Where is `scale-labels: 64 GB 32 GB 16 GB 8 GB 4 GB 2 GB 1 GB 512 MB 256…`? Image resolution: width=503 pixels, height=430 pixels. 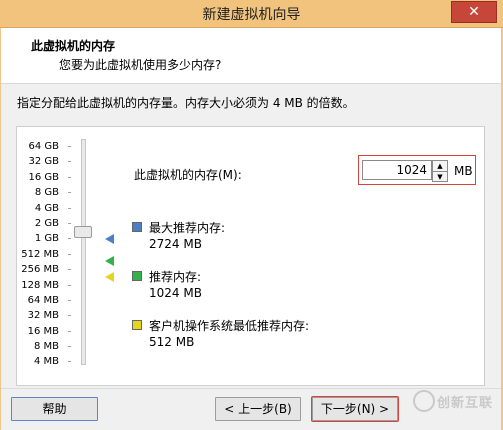 scale-labels: 64 GB 32 GB 16 GB 8 GB 4 GB 2 GB 1 GB 512 MB 256… is located at coordinates (38, 254).